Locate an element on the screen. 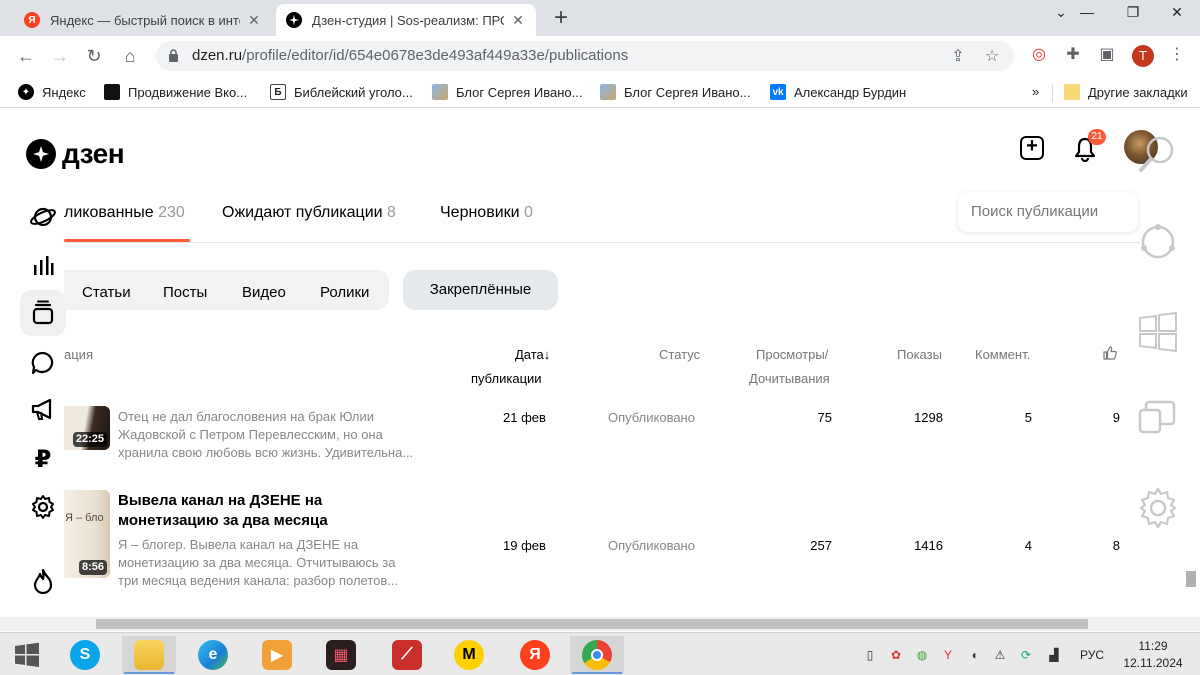 This screenshot has width=1200, height=675. column-status: Статус is located at coordinates (680, 354).